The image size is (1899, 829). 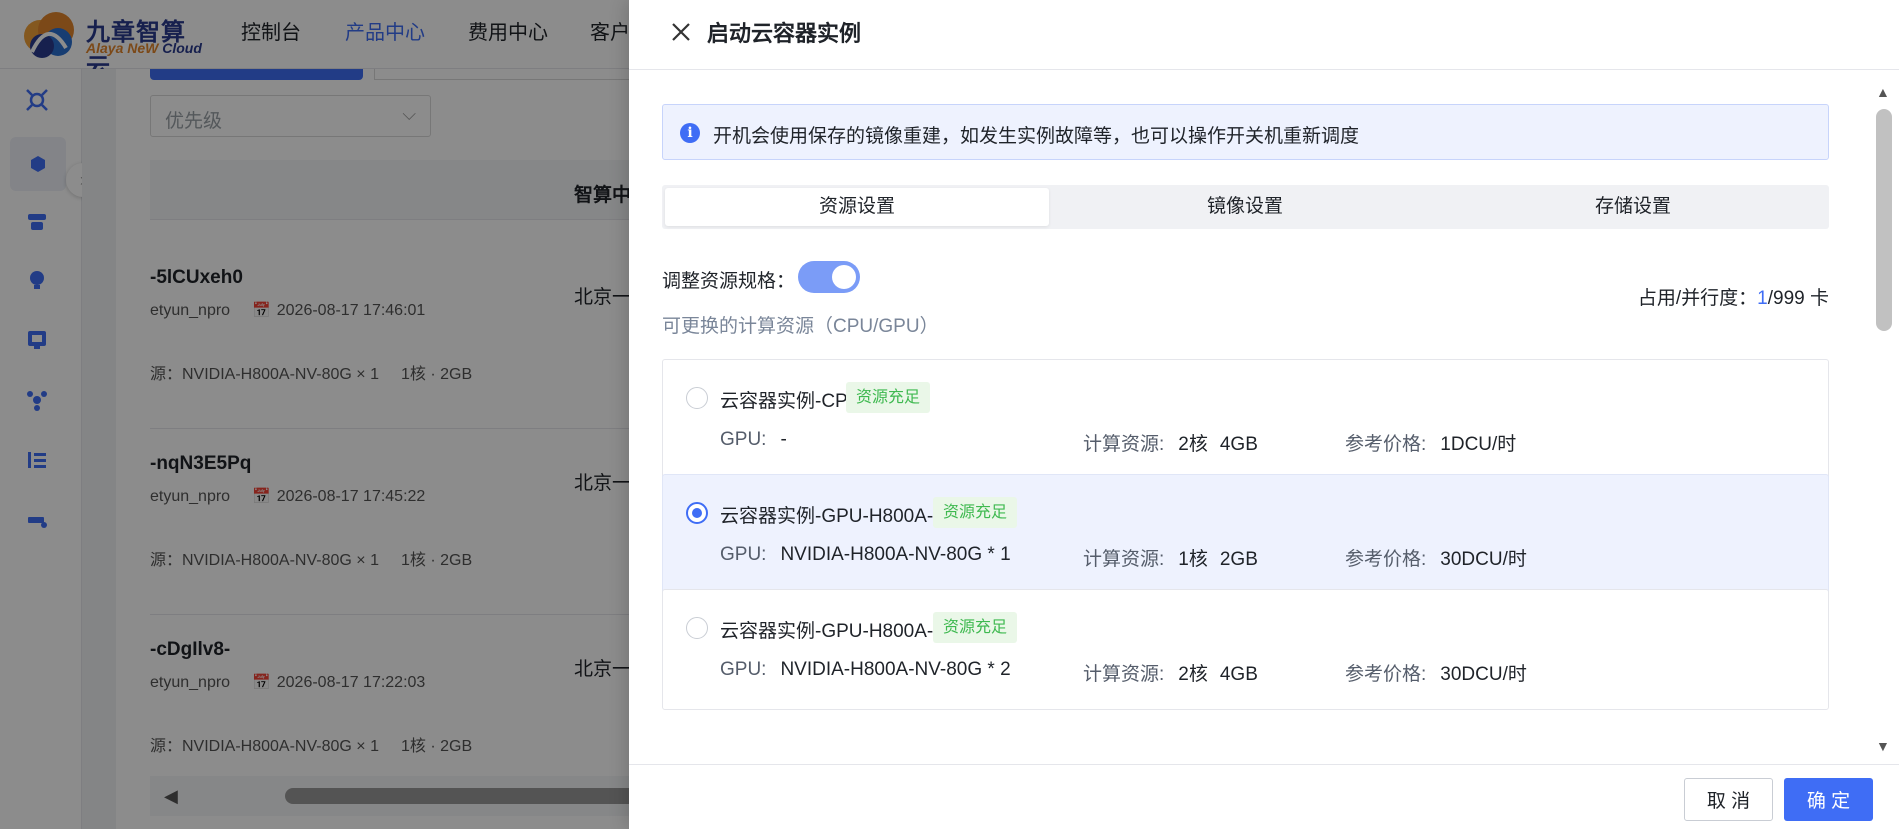 I want to click on info-text: 开机会使用保存的镜像重建，如发生实例故障等，也可以操作开关机重新调度, so click(x=1036, y=136).